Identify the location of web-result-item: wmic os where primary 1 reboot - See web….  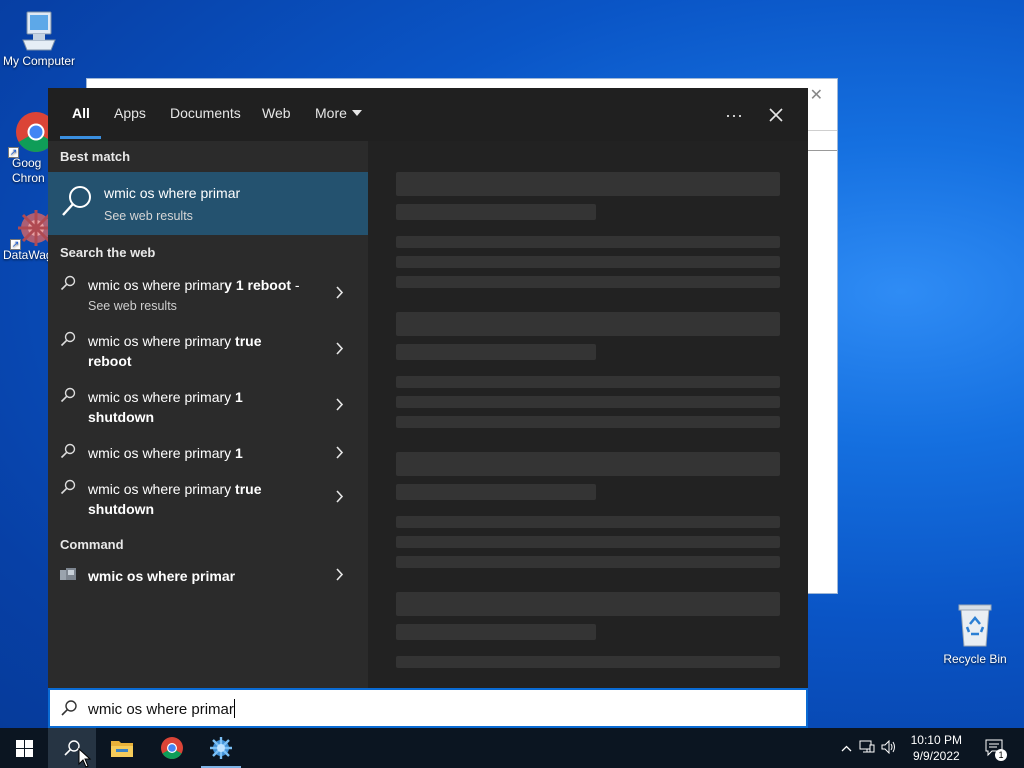
(208, 291).